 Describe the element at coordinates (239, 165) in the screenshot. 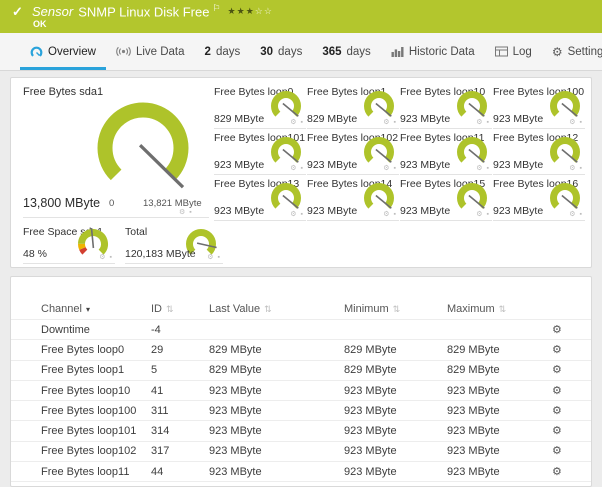

I see `mini-gauge-value: 923 MByte` at that location.